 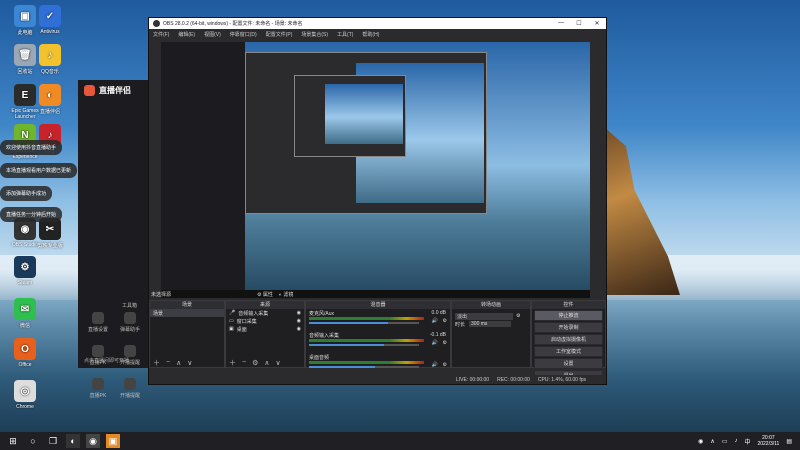 I want to click on taskbar-live-app-icon: ◐, so click(x=73, y=441).